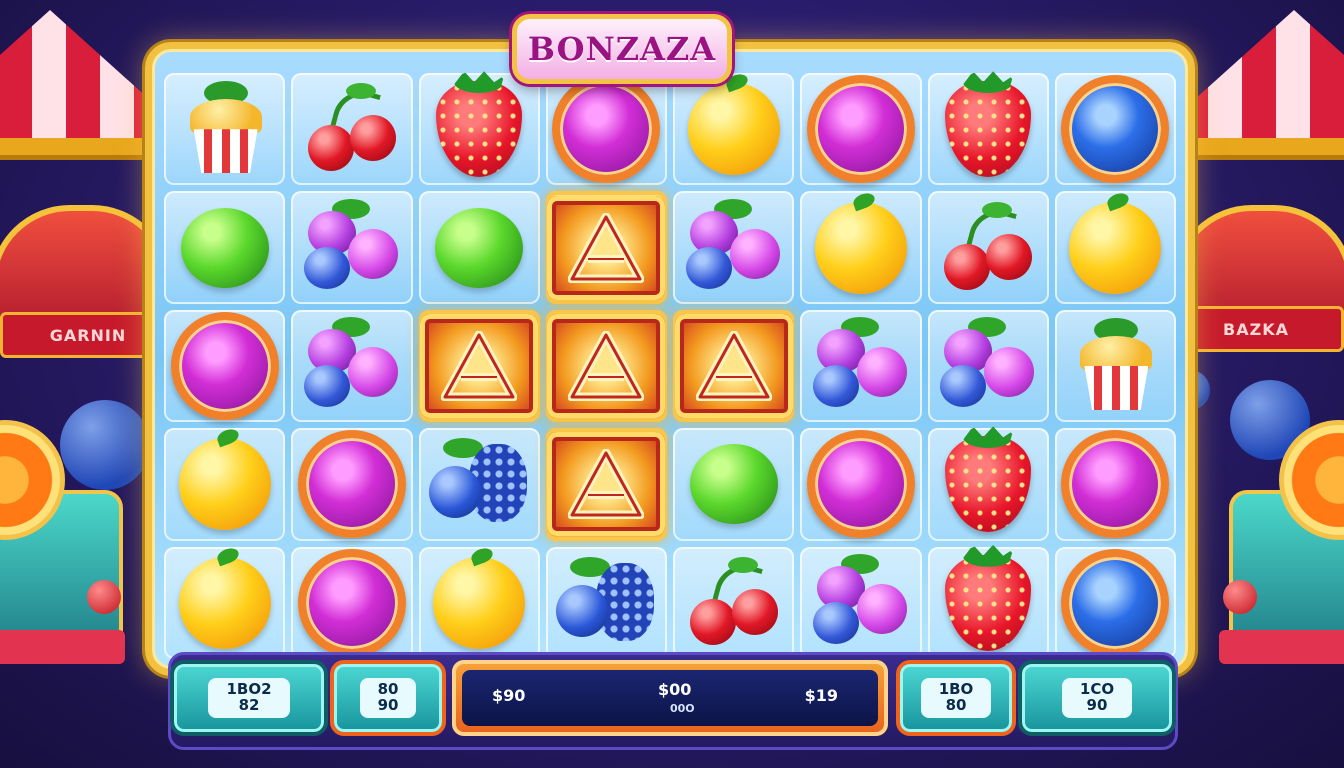 The height and width of the screenshot is (768, 1344). What do you see at coordinates (249, 705) in the screenshot?
I see `button-line-2: 82` at bounding box center [249, 705].